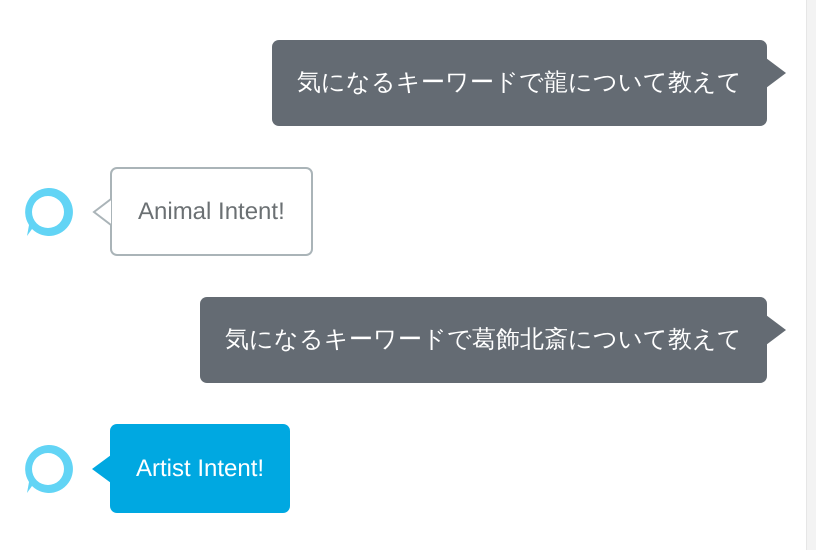 Image resolution: width=816 pixels, height=550 pixels. Describe the element at coordinates (483, 340) in the screenshot. I see `message-bubble: 気になるキーワードで葛飾北斎について教えて` at that location.